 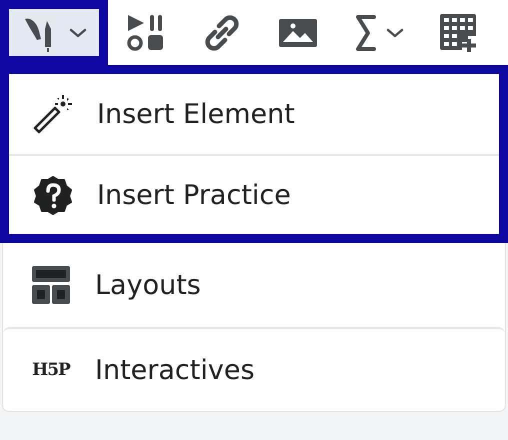 What do you see at coordinates (146, 32) in the screenshot?
I see `media-controls-icon` at bounding box center [146, 32].